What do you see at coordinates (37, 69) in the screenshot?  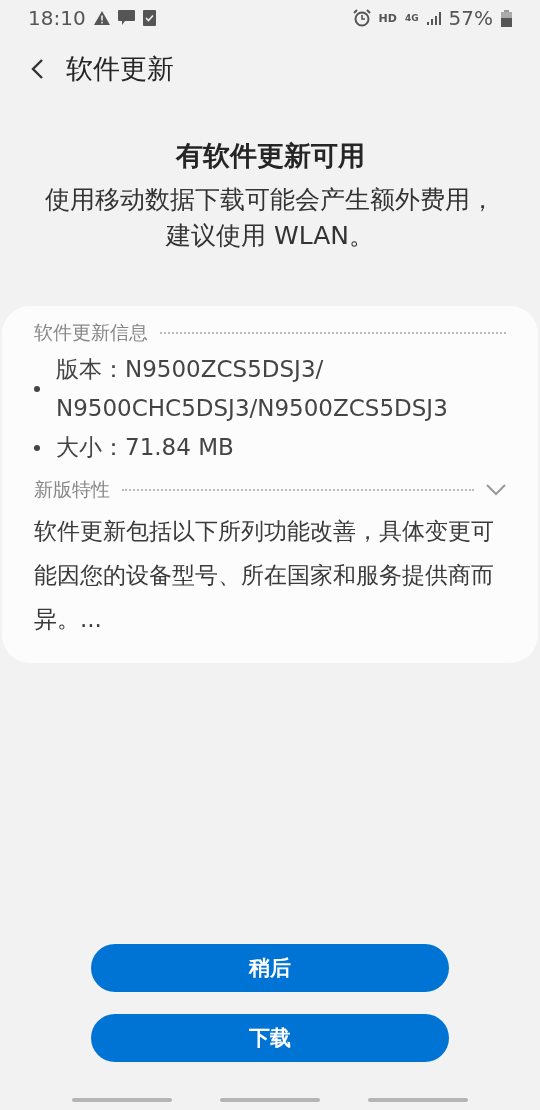 I see `back-icon` at bounding box center [37, 69].